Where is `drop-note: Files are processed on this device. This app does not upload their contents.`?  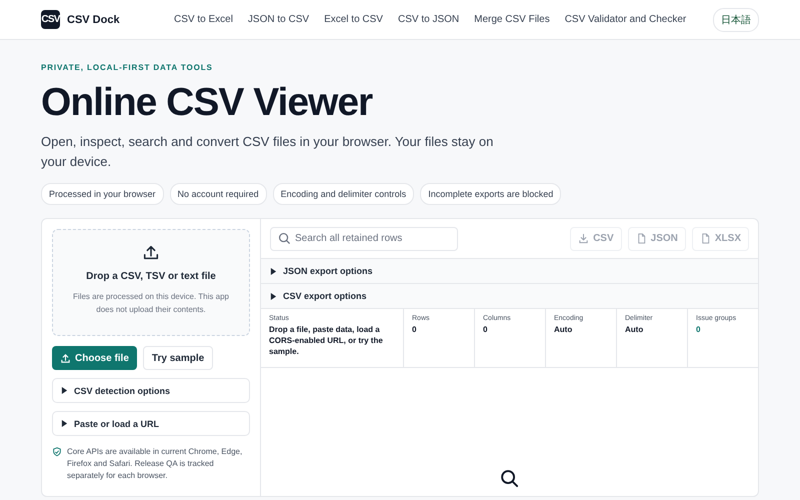 drop-note: Files are processed on this device. This app does not upload their contents. is located at coordinates (151, 303).